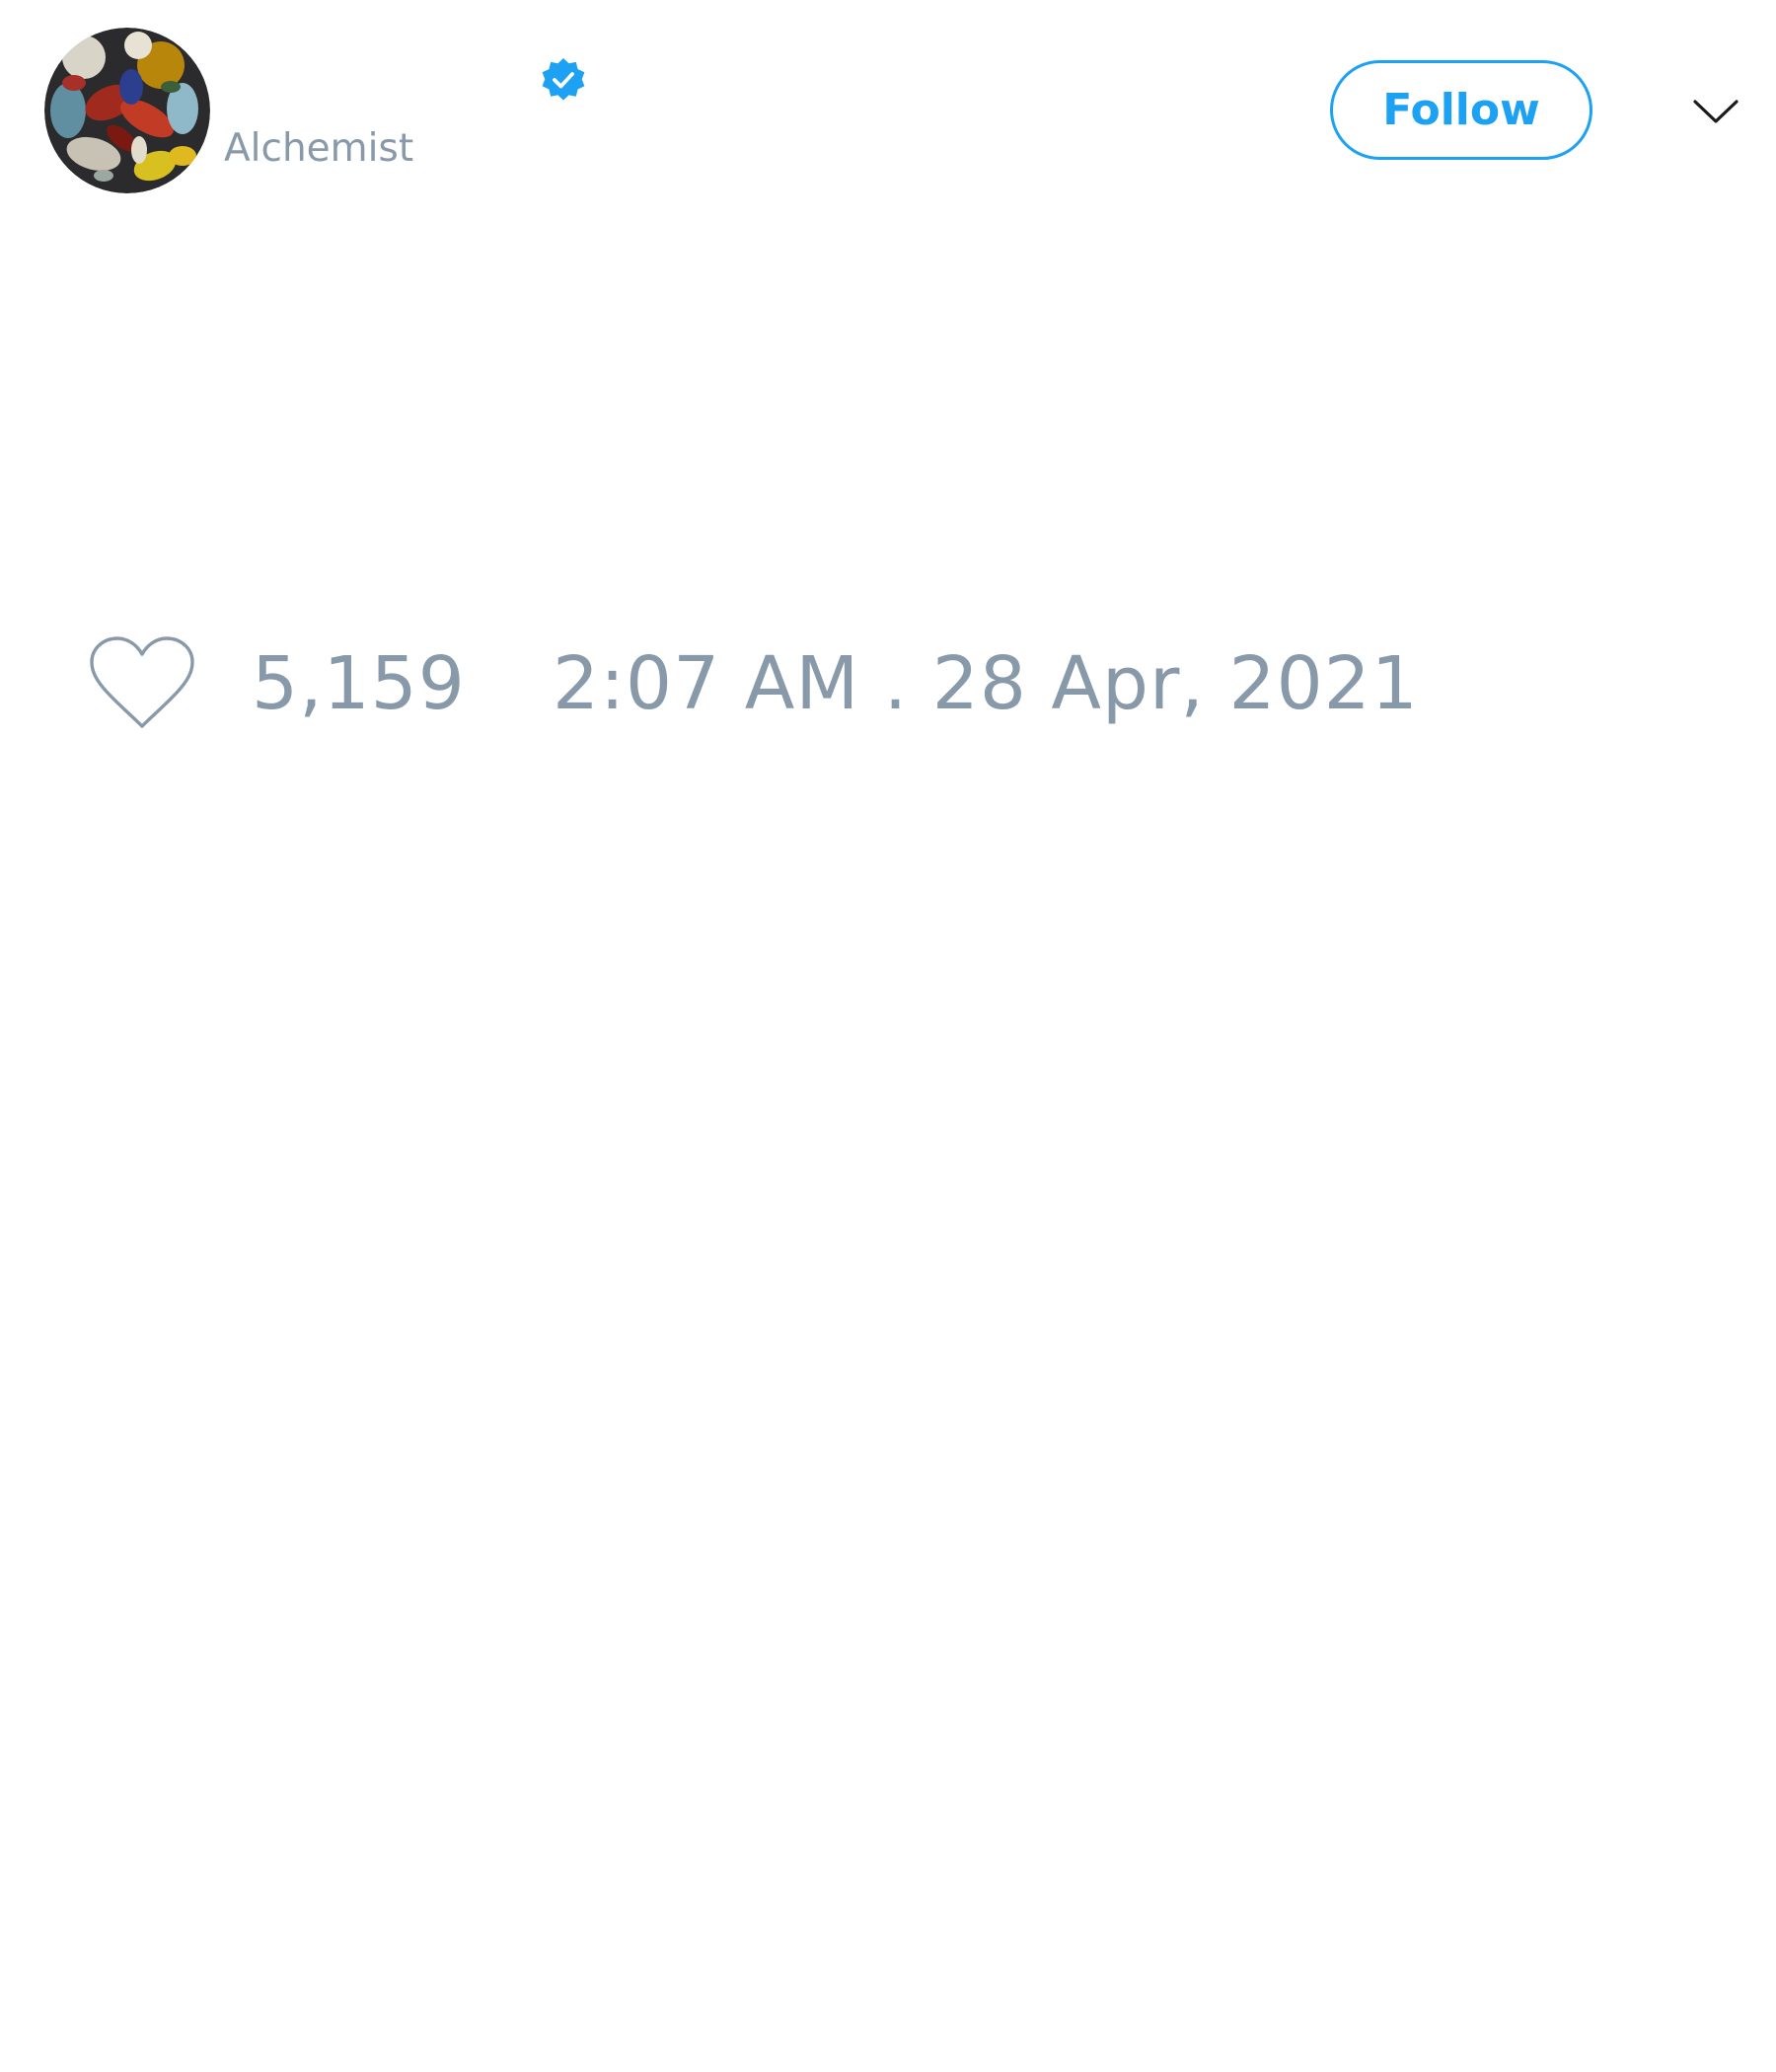  Describe the element at coordinates (318, 149) in the screenshot. I see `user-handle: Alchemist` at that location.